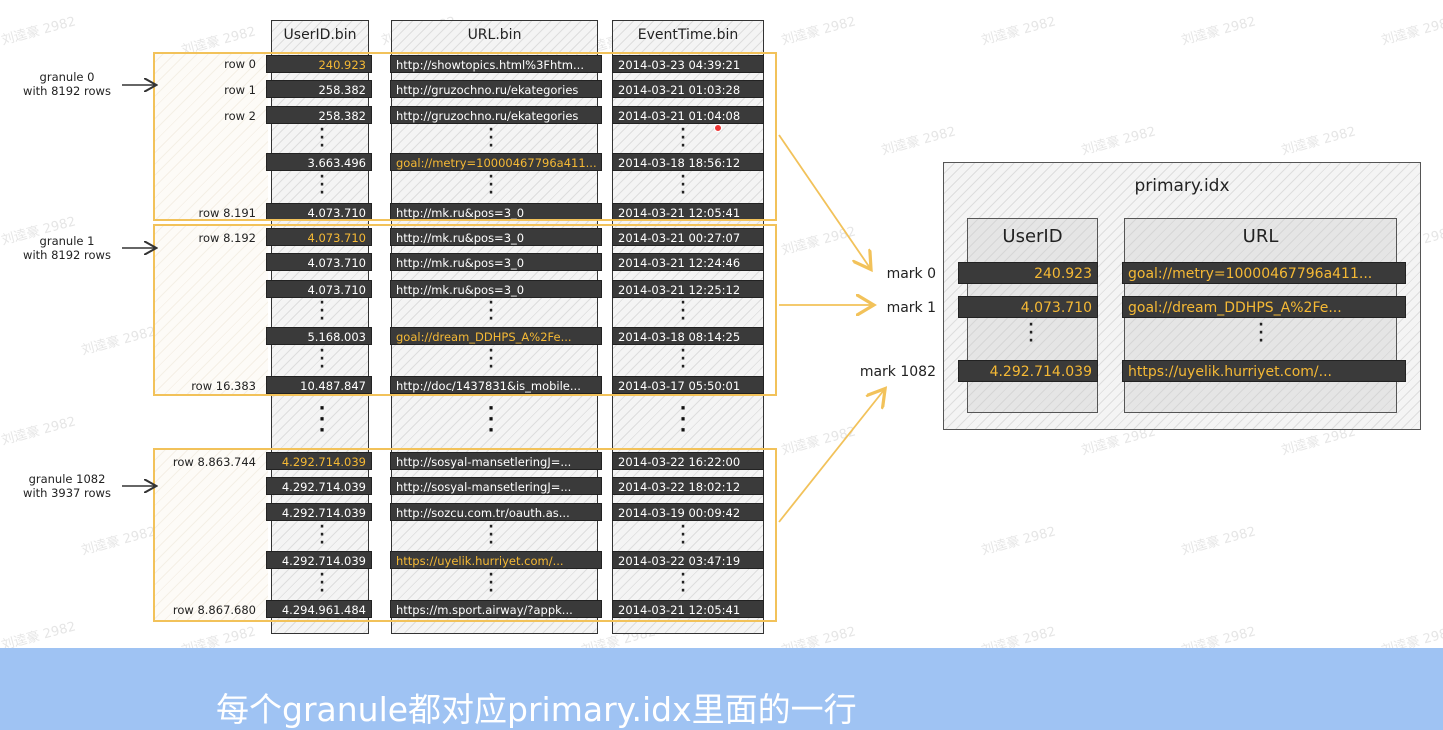  What do you see at coordinates (536, 709) in the screenshot?
I see `caption-text: 每个granule都对应primary.idx里面的一行` at bounding box center [536, 709].